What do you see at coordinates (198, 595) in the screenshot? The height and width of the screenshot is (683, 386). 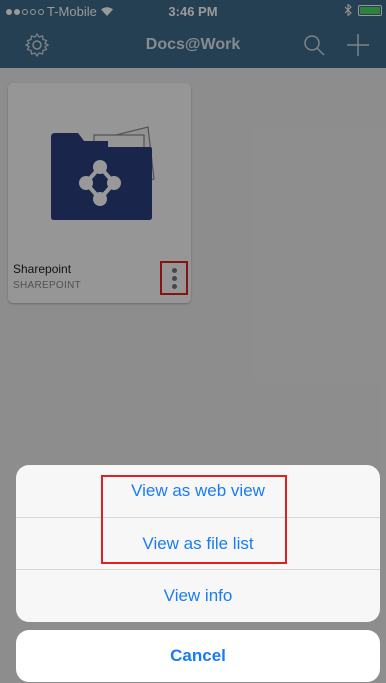 I see `view-info-option: View info` at bounding box center [198, 595].